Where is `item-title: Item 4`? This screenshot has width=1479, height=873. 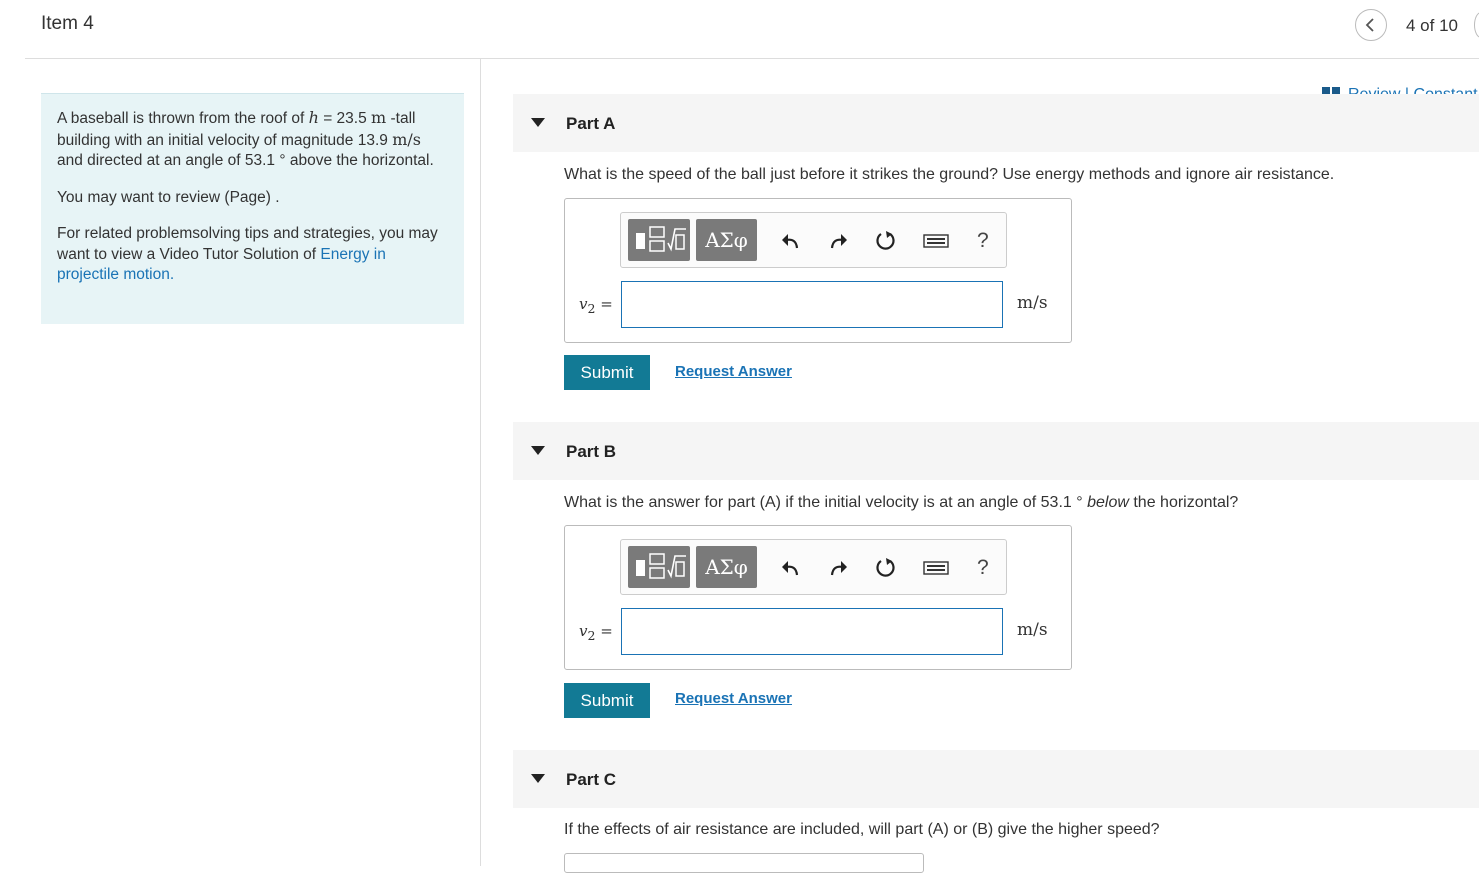 item-title: Item 4 is located at coordinates (67, 23).